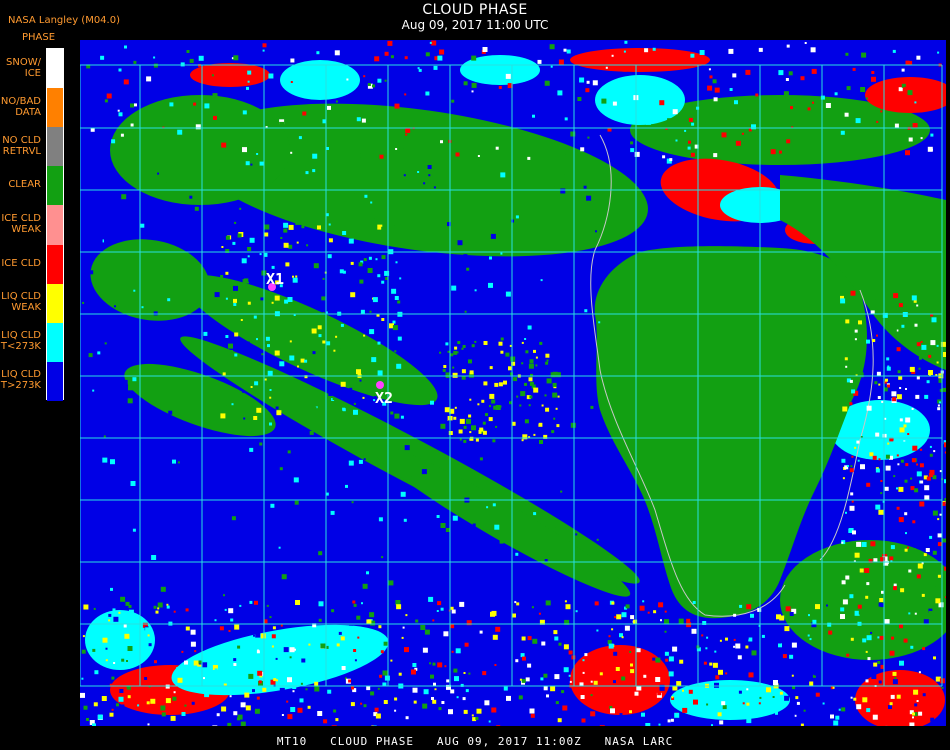 The height and width of the screenshot is (750, 950). Describe the element at coordinates (200, 150) in the screenshot. I see `cloud-region` at that location.